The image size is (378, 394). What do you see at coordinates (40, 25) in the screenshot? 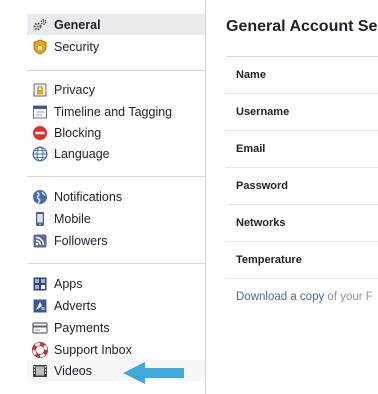
I see `gears-icon` at bounding box center [40, 25].